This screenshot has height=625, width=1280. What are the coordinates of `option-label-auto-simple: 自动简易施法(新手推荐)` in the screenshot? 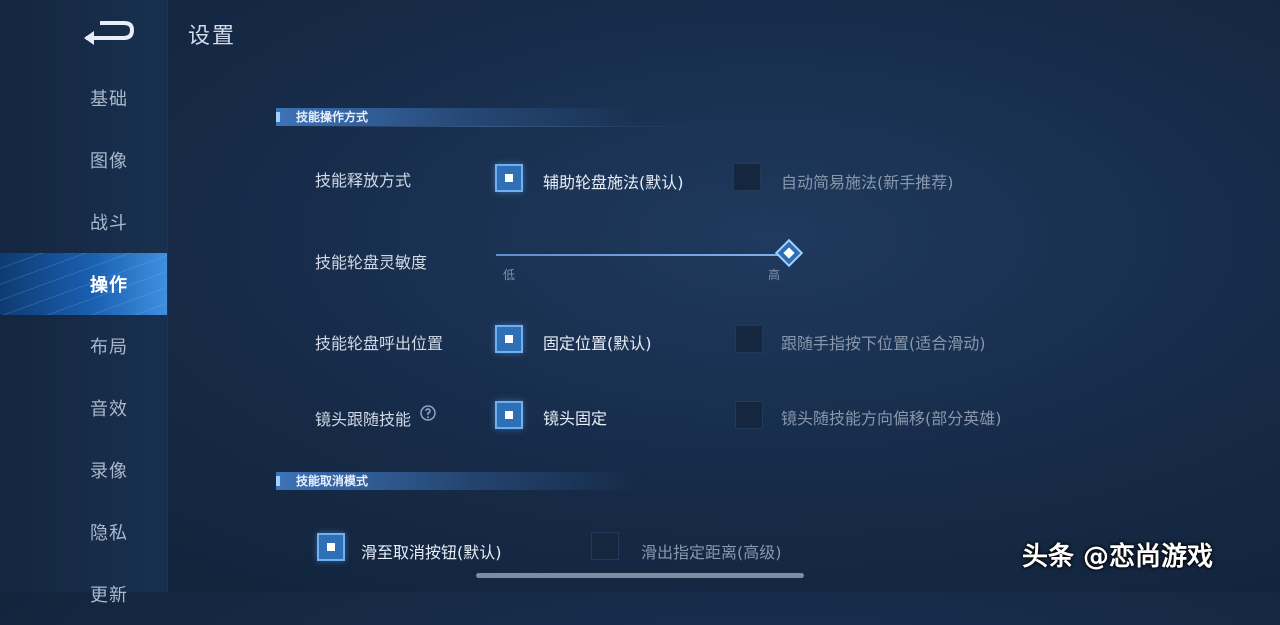 It's located at (867, 181).